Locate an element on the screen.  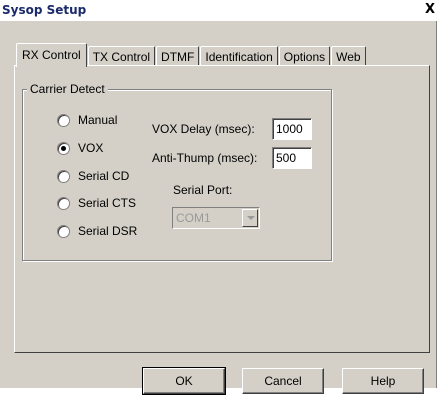
radio-vox-label: VOX is located at coordinates (90, 148).